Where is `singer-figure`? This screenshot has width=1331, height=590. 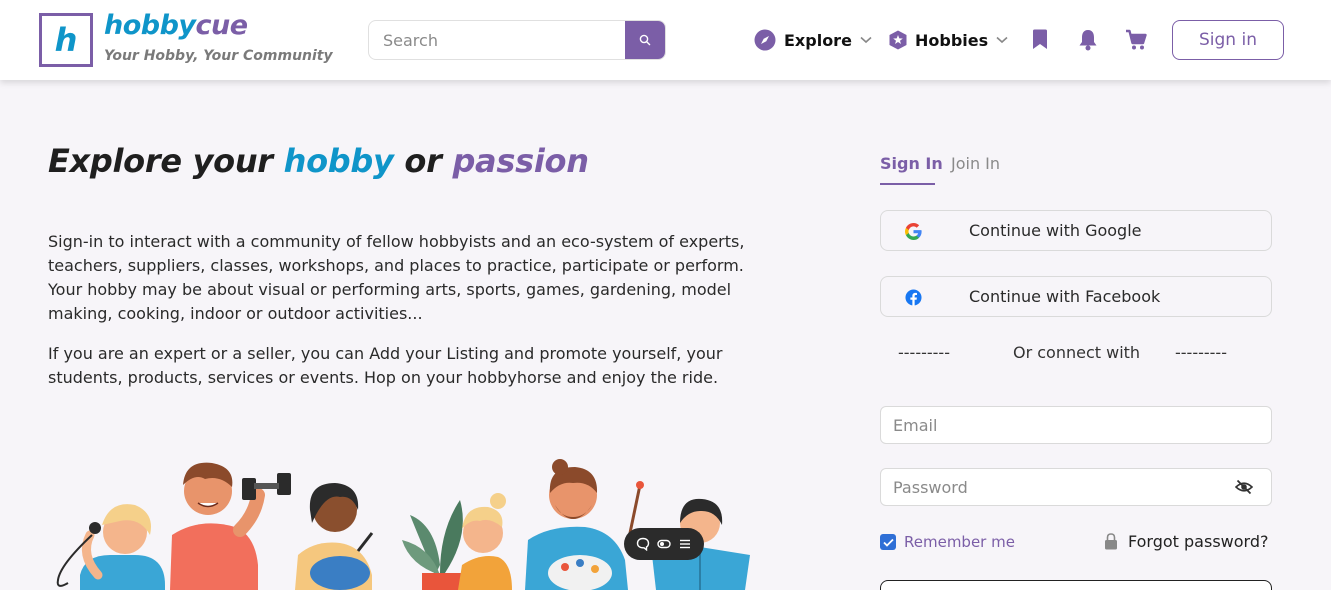 singer-figure is located at coordinates (110, 547).